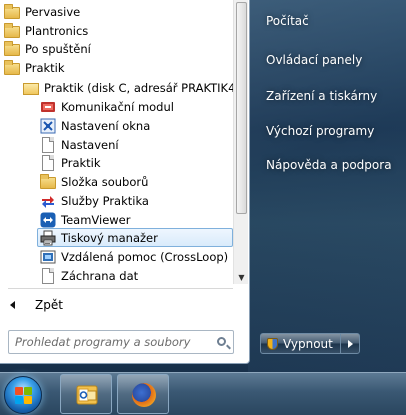 The height and width of the screenshot is (415, 406). Describe the element at coordinates (105, 181) in the screenshot. I see `program-label: Složka souborů` at that location.